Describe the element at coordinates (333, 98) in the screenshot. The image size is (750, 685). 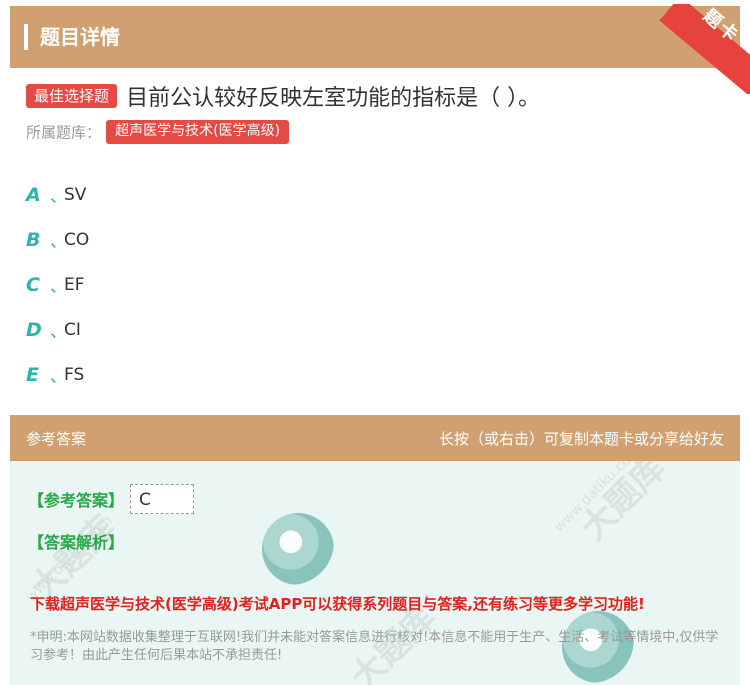
I see `question-text: 目前公认较好反映左室功能的指标是（ ）。` at that location.